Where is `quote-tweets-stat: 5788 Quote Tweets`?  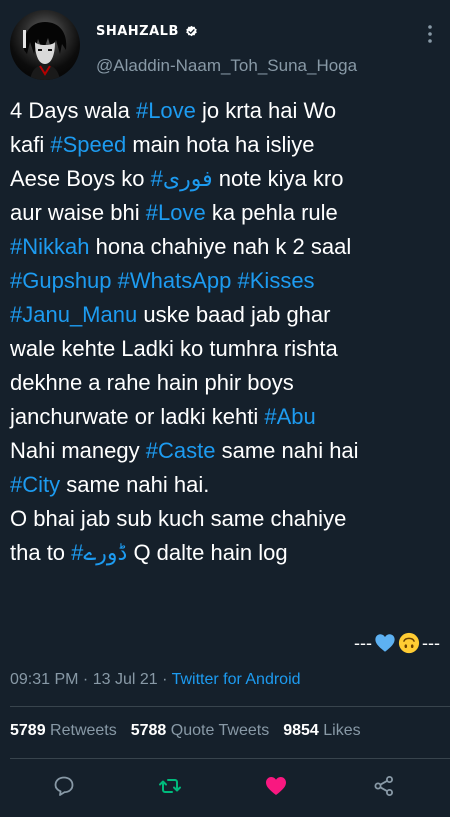 quote-tweets-stat: 5788 Quote Tweets is located at coordinates (200, 731).